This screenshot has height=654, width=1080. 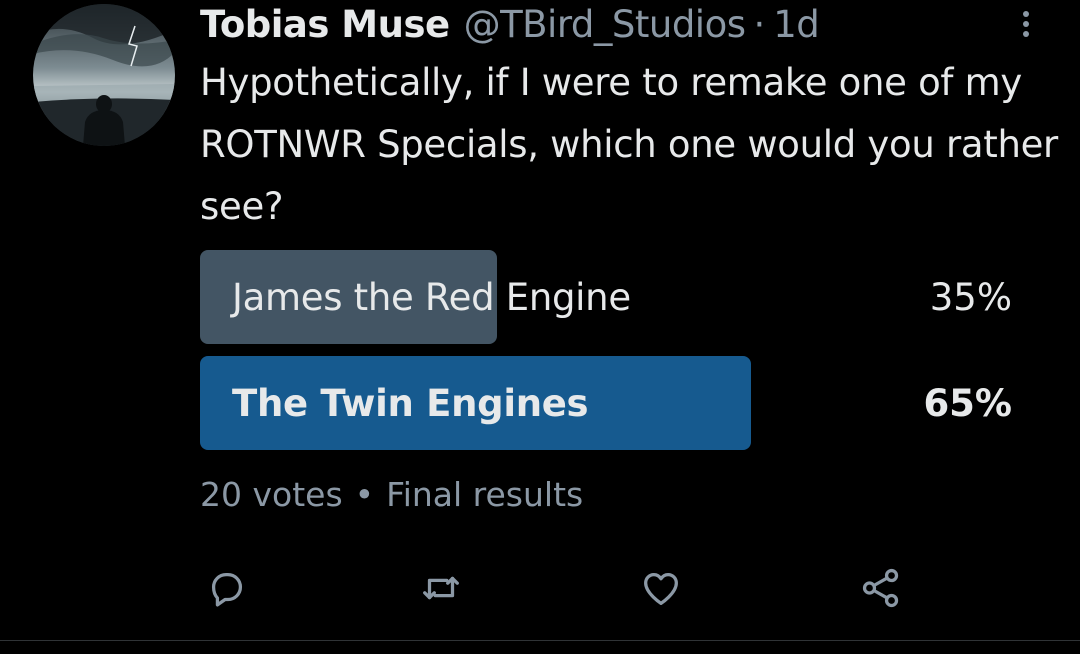 I want to click on stormy-sea-silhouette-icon, so click(x=104, y=75).